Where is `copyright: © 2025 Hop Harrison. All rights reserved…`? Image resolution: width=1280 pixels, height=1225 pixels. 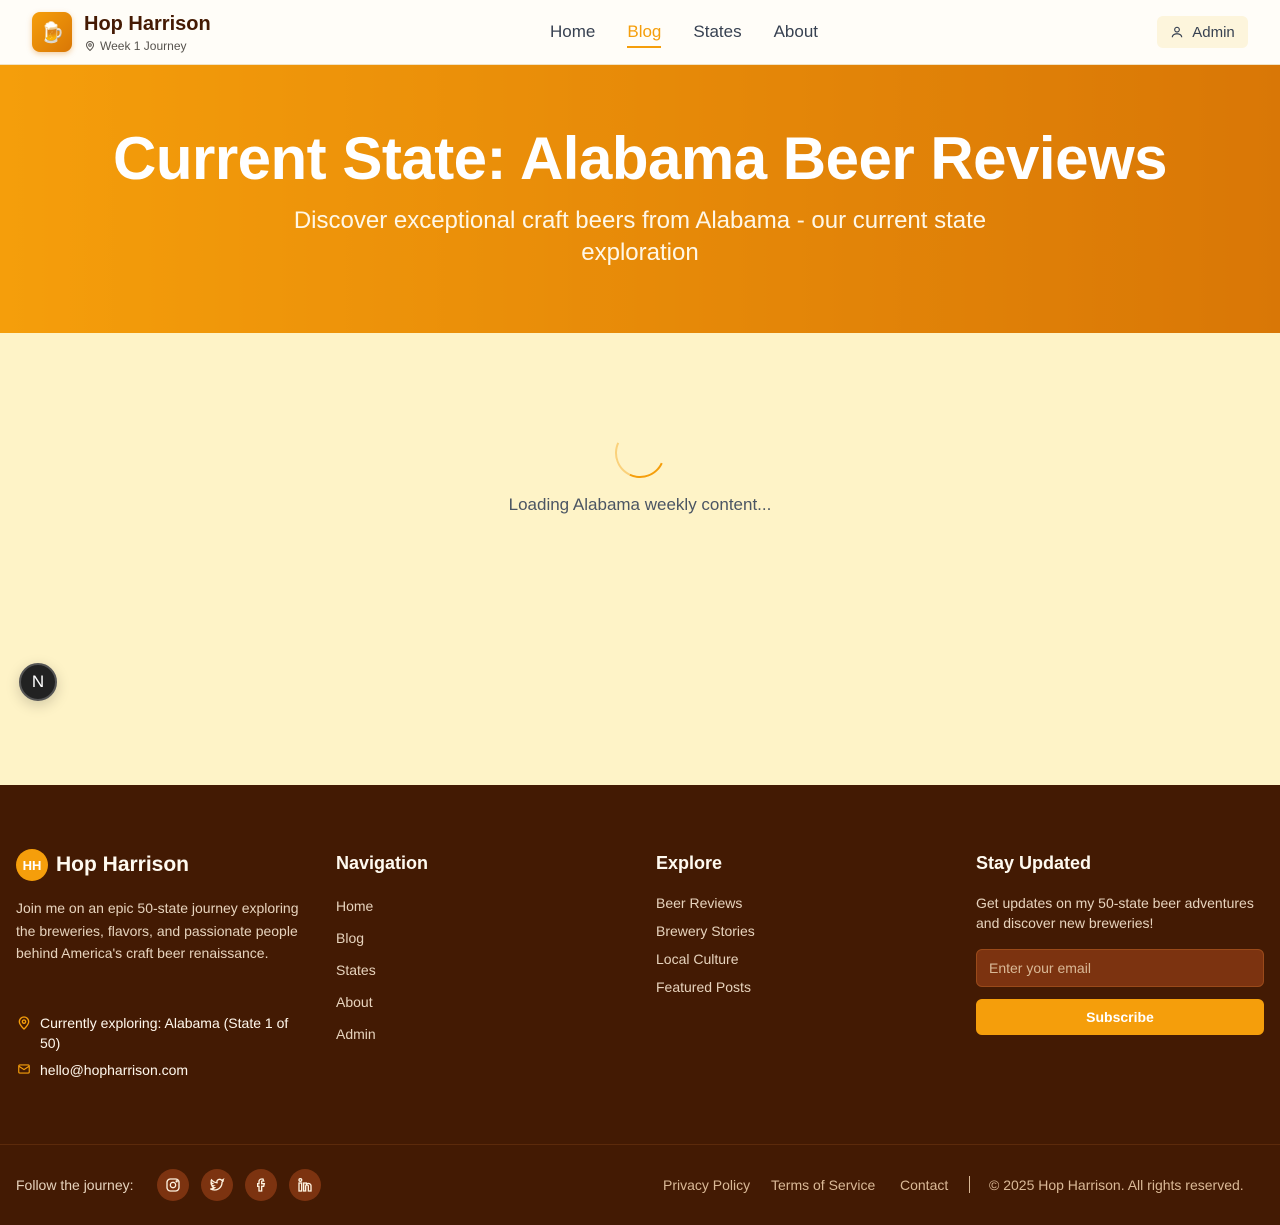
copyright: © 2025 Hop Harrison. All rights reserved… is located at coordinates (1116, 1185).